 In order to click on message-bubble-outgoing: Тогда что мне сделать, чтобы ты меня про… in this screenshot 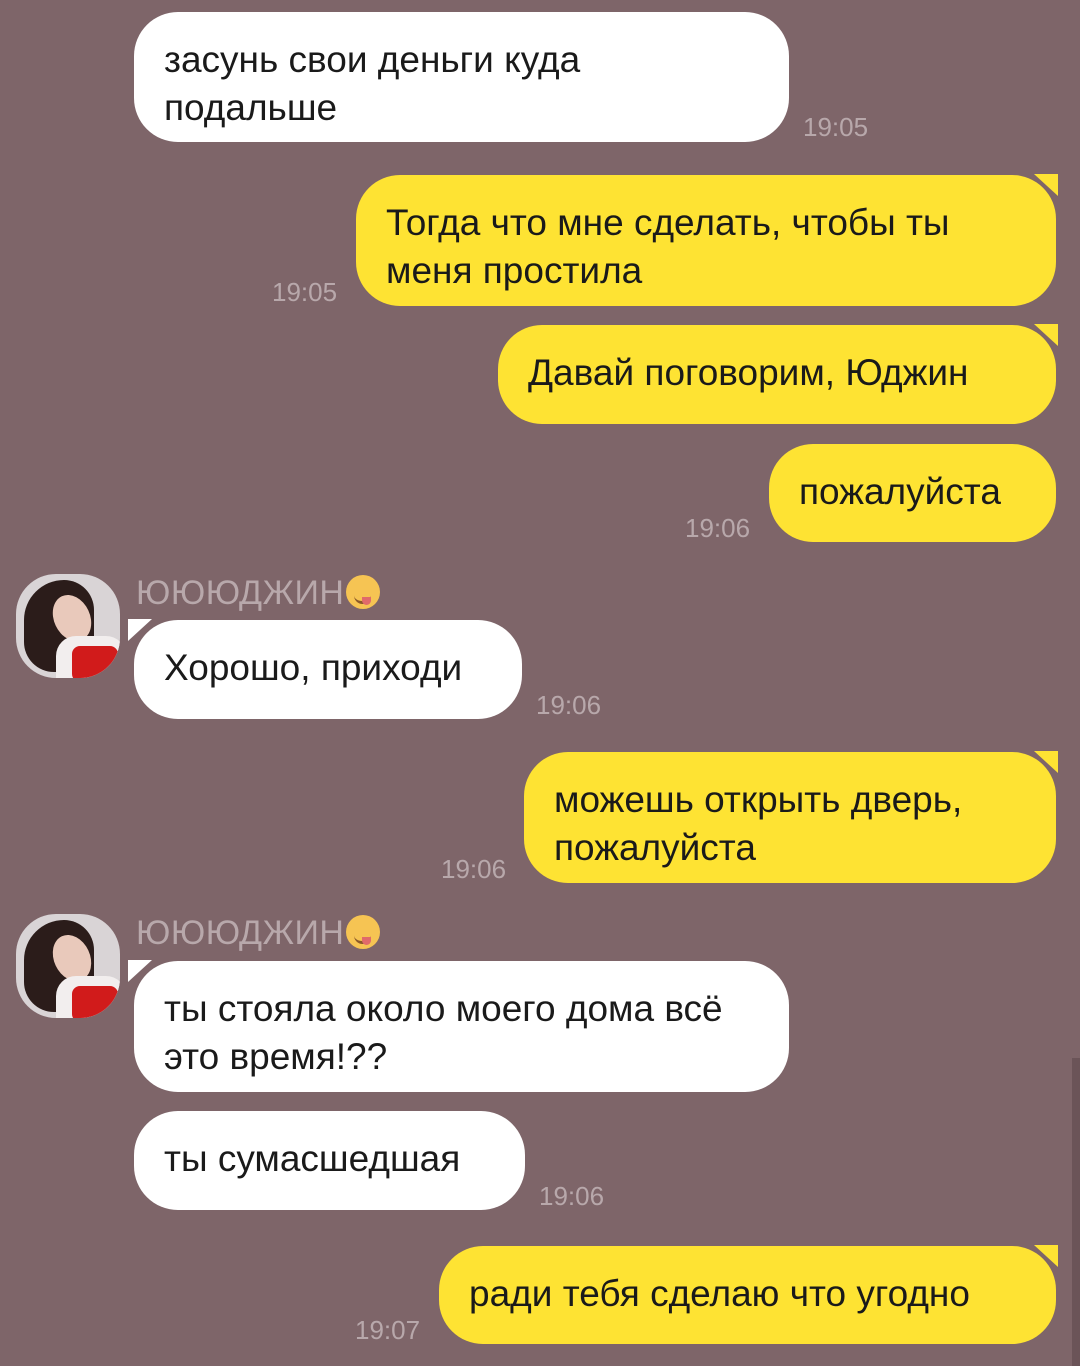, I will do `click(707, 240)`.